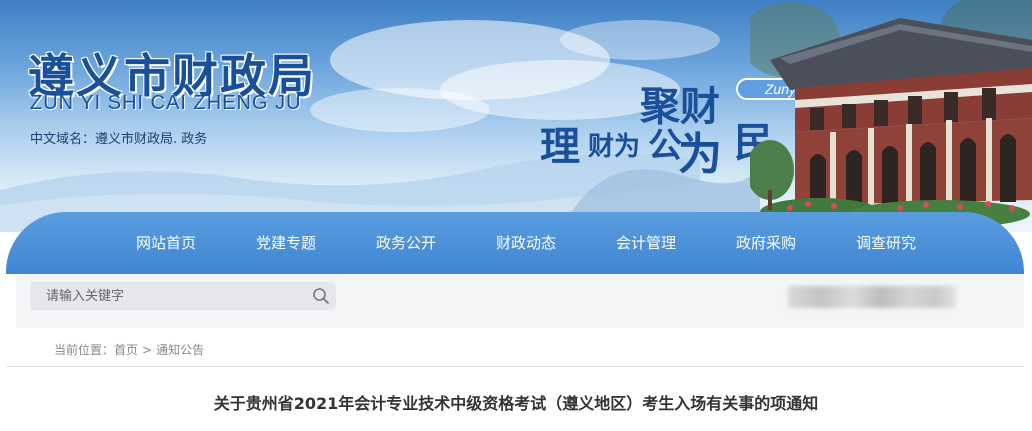 Image resolution: width=1032 pixels, height=431 pixels. I want to click on site-pinyin: ZUN YI SHI CAI ZHENG JU, so click(166, 103).